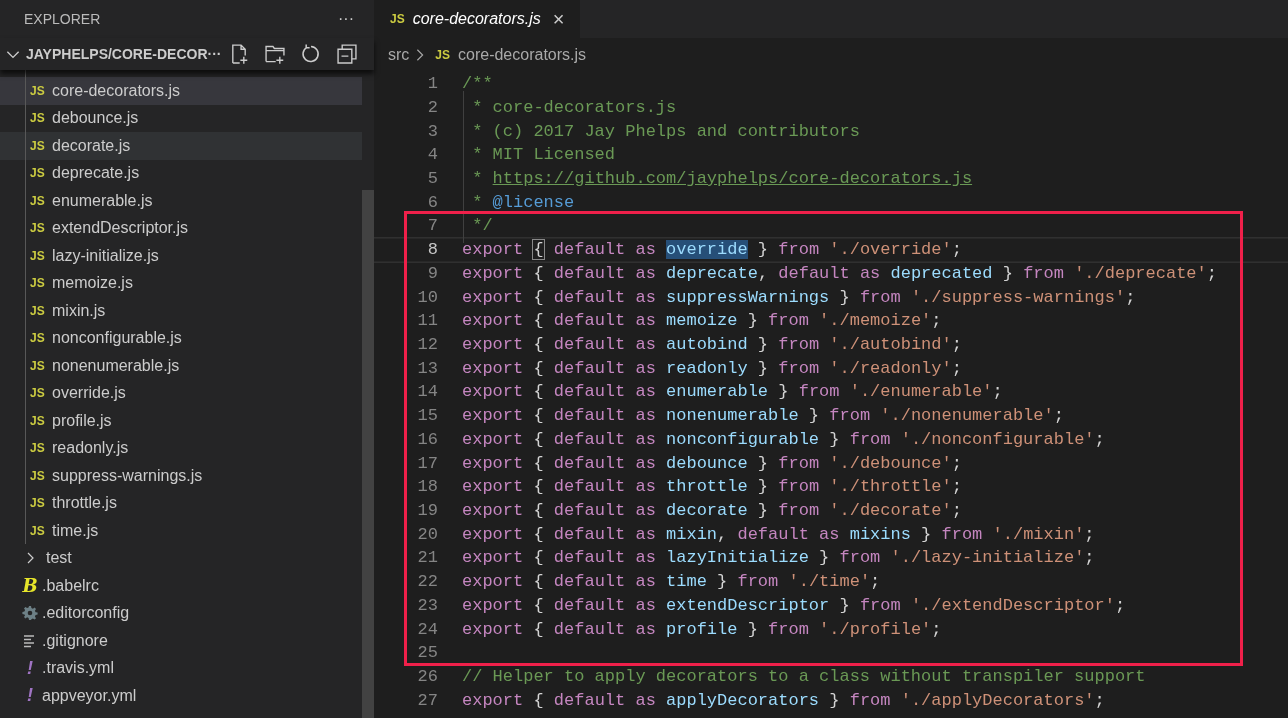 The image size is (1288, 718). Describe the element at coordinates (804, 677) in the screenshot. I see `code-comment: // Helper to apply decorators to a class without transpiler support` at that location.